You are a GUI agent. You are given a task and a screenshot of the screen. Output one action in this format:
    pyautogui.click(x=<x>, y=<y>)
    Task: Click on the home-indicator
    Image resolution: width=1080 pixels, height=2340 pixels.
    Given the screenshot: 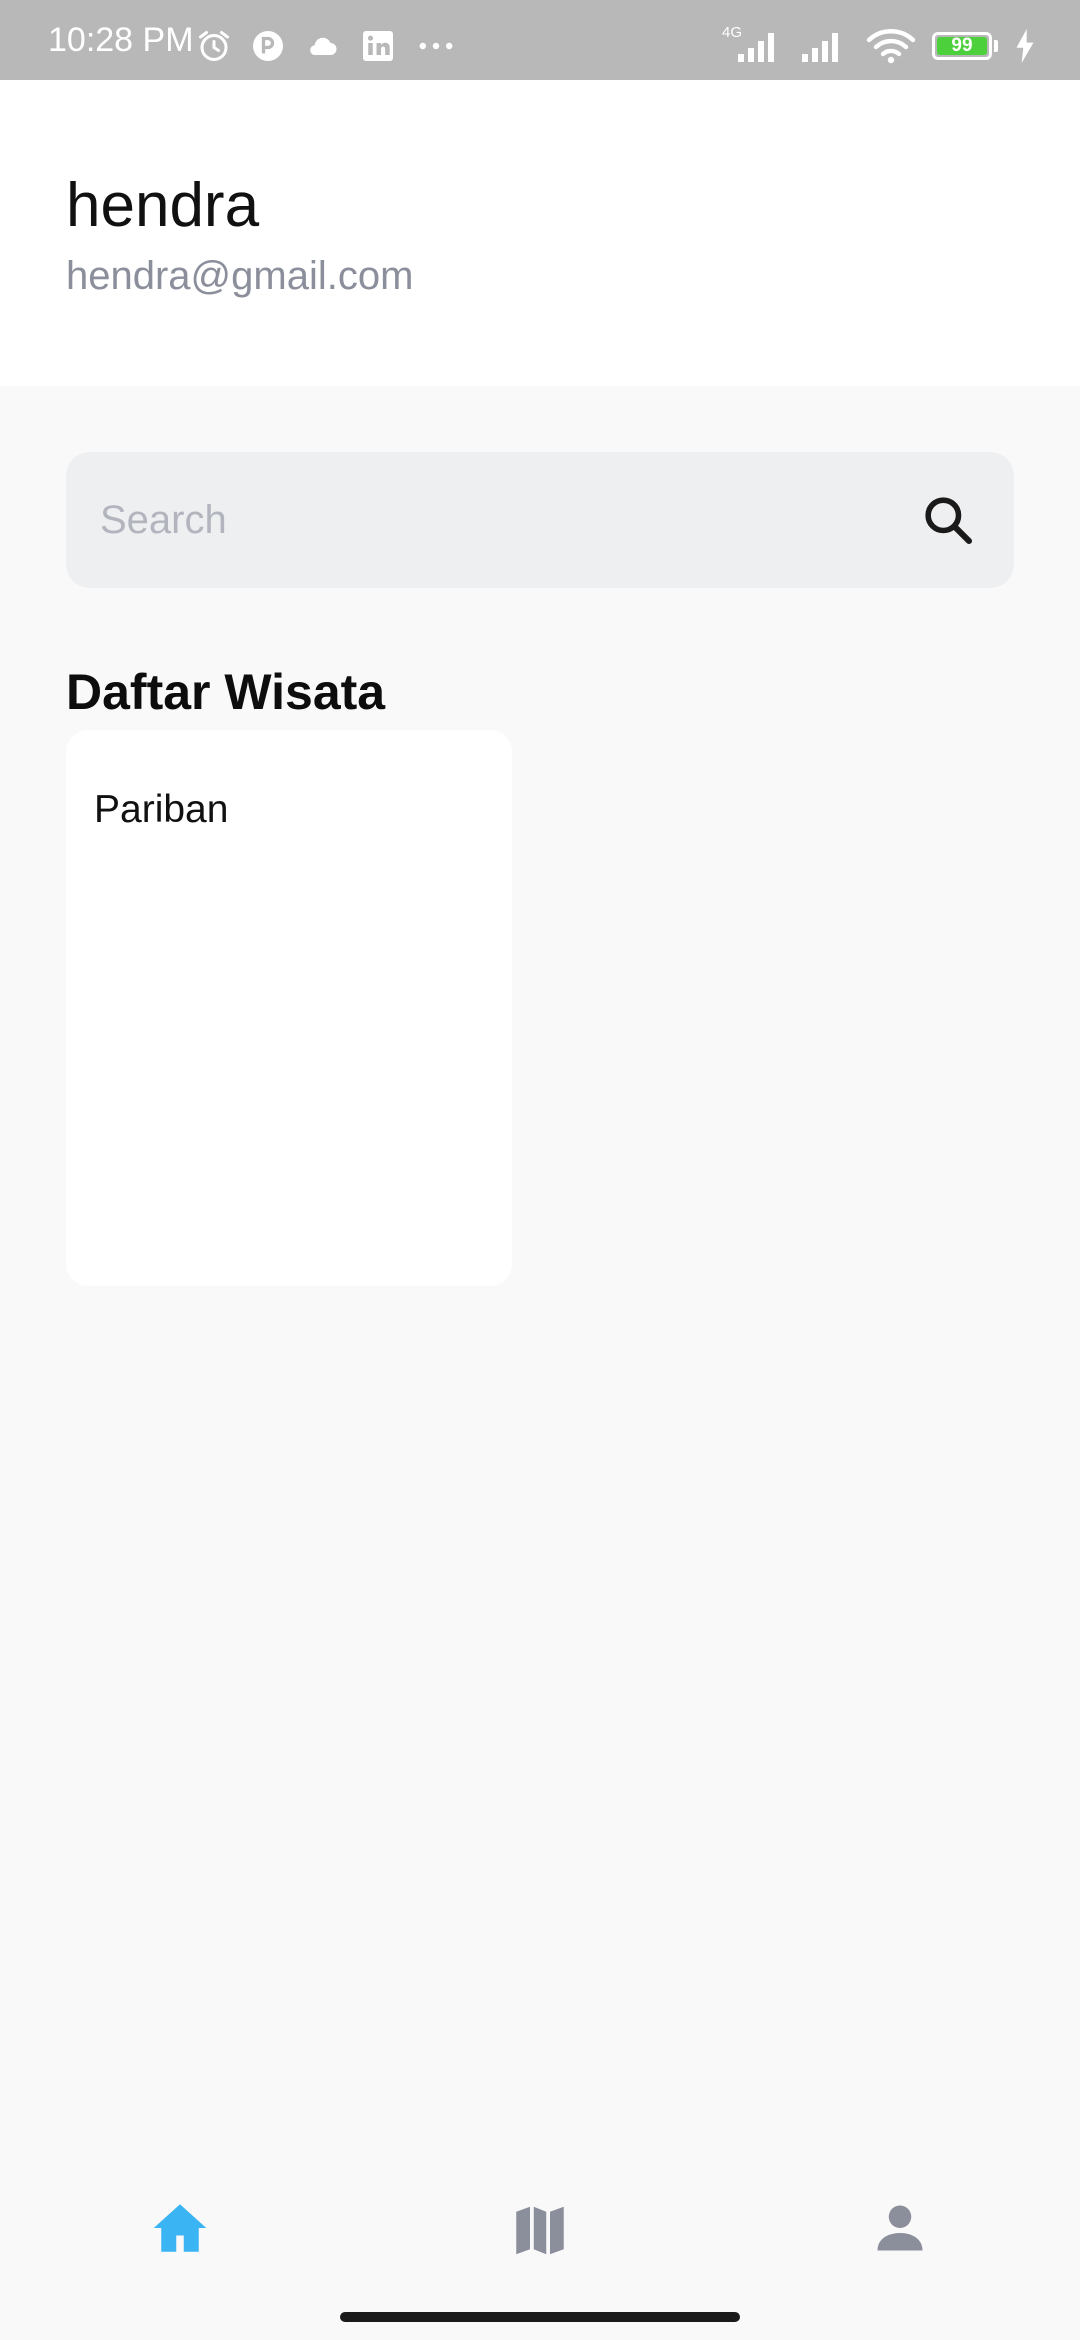 What is the action you would take?
    pyautogui.click(x=540, y=2317)
    